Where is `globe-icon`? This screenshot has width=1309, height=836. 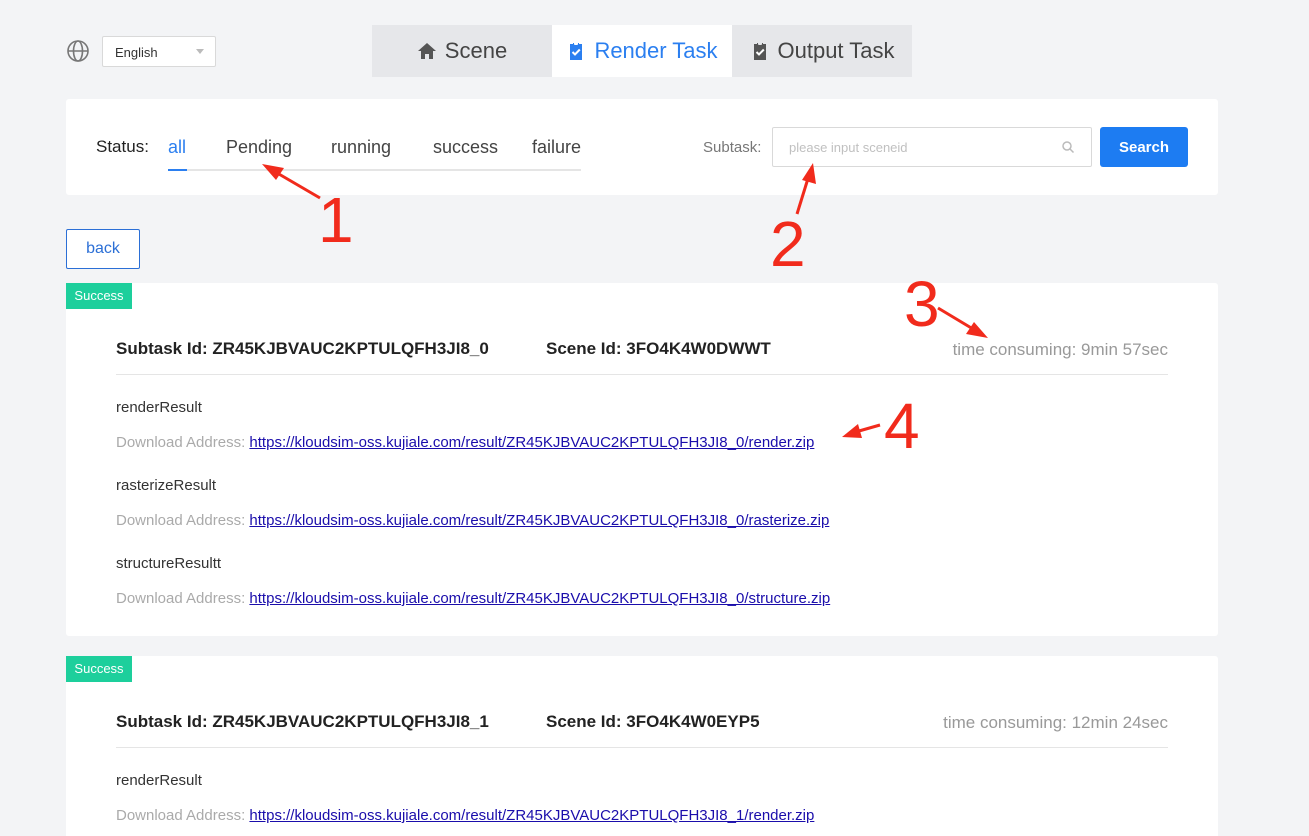 globe-icon is located at coordinates (78, 51).